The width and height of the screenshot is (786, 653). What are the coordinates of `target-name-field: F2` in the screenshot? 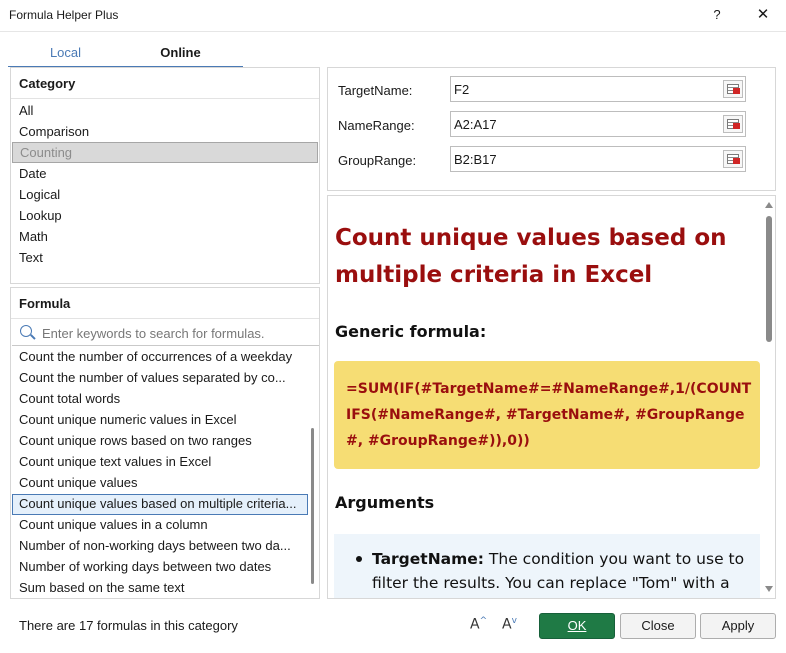 It's located at (598, 89).